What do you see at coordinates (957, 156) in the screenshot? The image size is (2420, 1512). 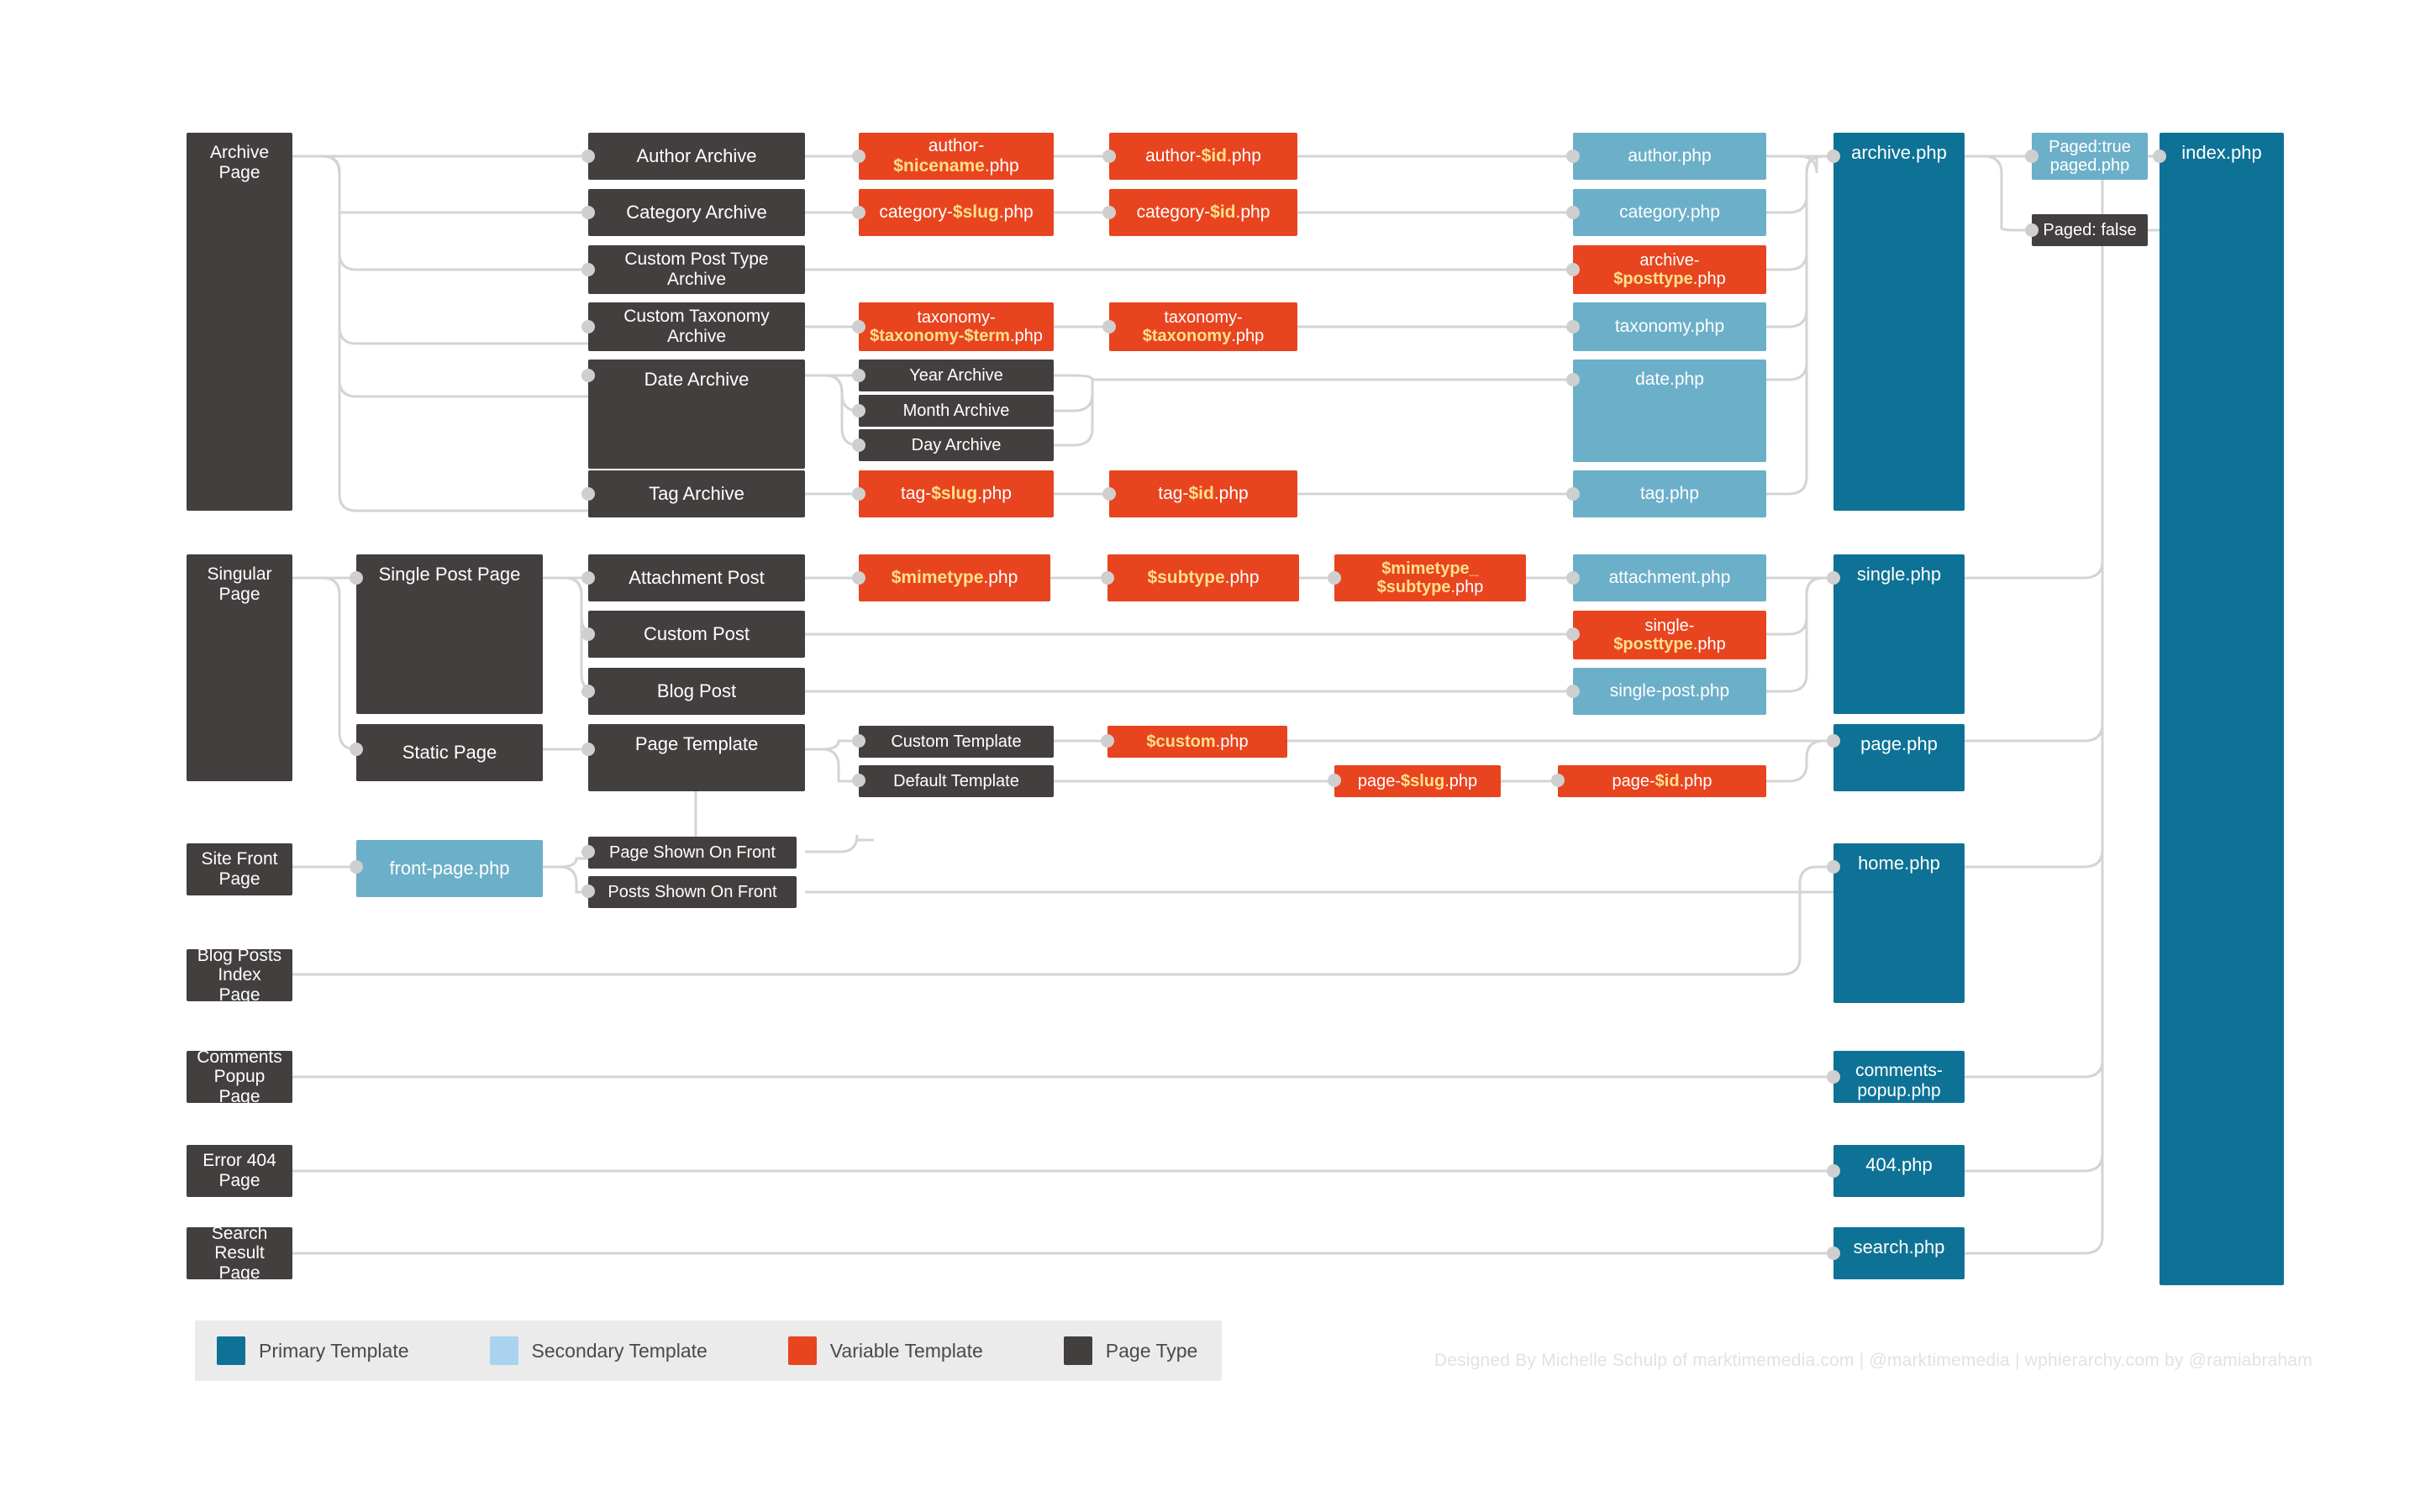 I see `node-author-nicename-php: author- $nicename.php` at bounding box center [957, 156].